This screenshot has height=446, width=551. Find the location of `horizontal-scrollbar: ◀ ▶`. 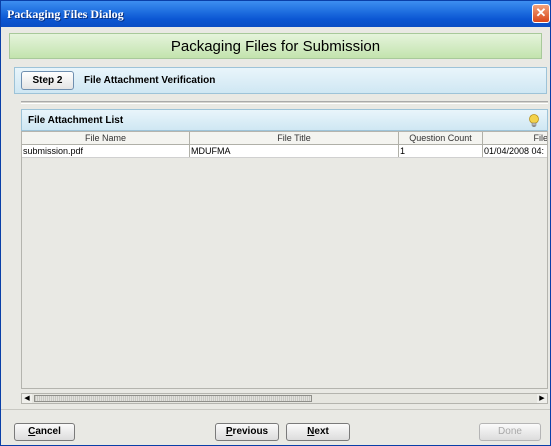

horizontal-scrollbar: ◀ ▶ is located at coordinates (284, 398).